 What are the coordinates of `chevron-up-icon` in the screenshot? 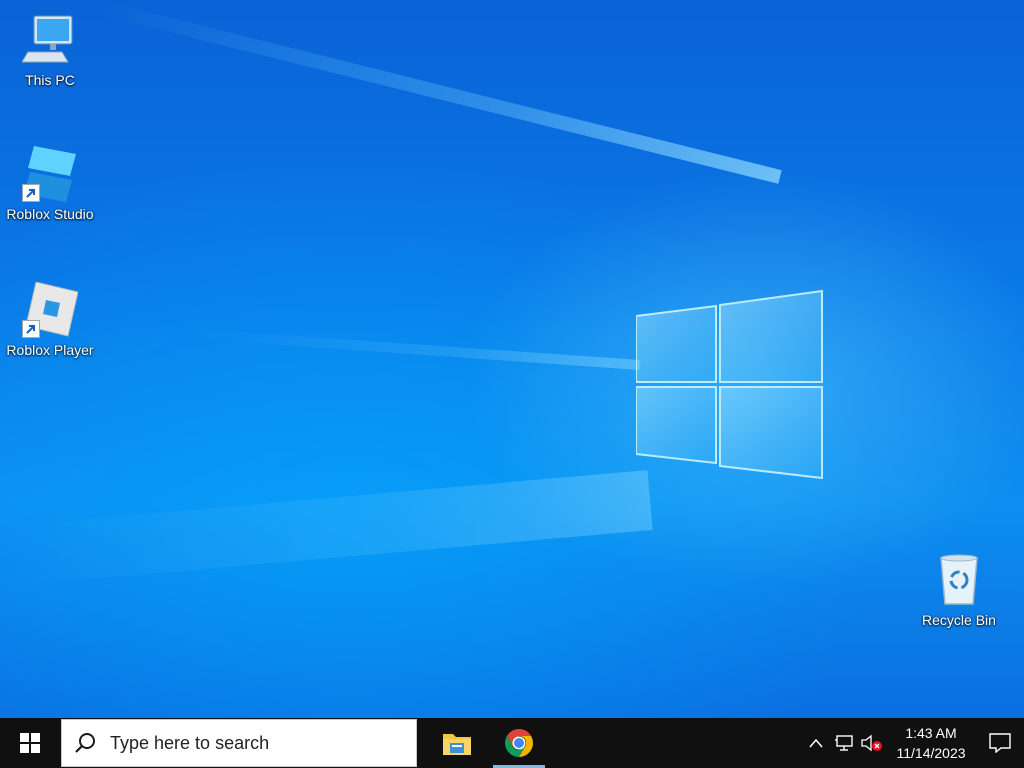 It's located at (816, 743).